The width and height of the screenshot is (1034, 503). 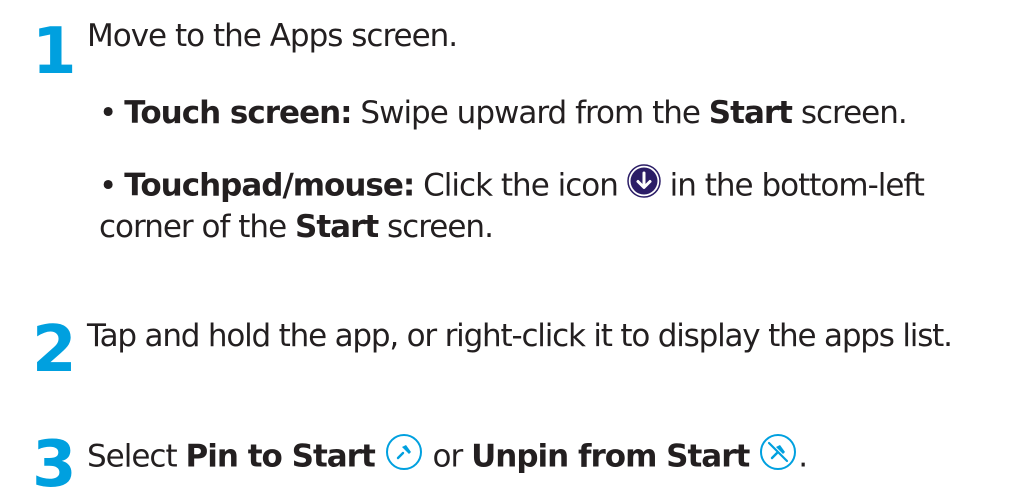 I want to click on step-3-number: 3, so click(x=54, y=465).